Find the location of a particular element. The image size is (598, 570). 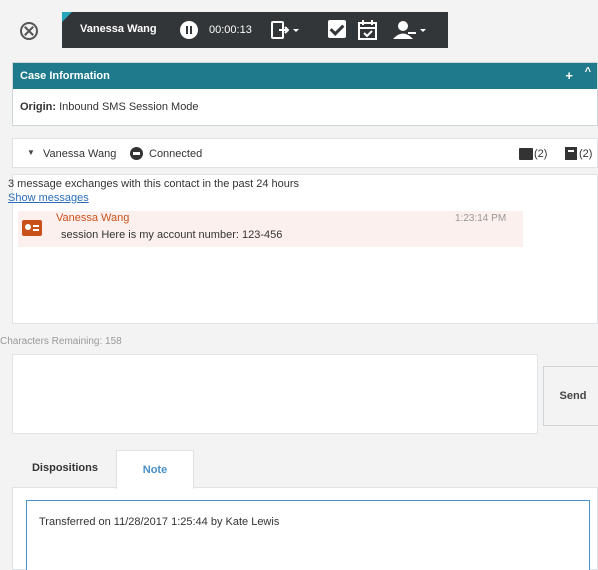

connected-icon is located at coordinates (136, 153).